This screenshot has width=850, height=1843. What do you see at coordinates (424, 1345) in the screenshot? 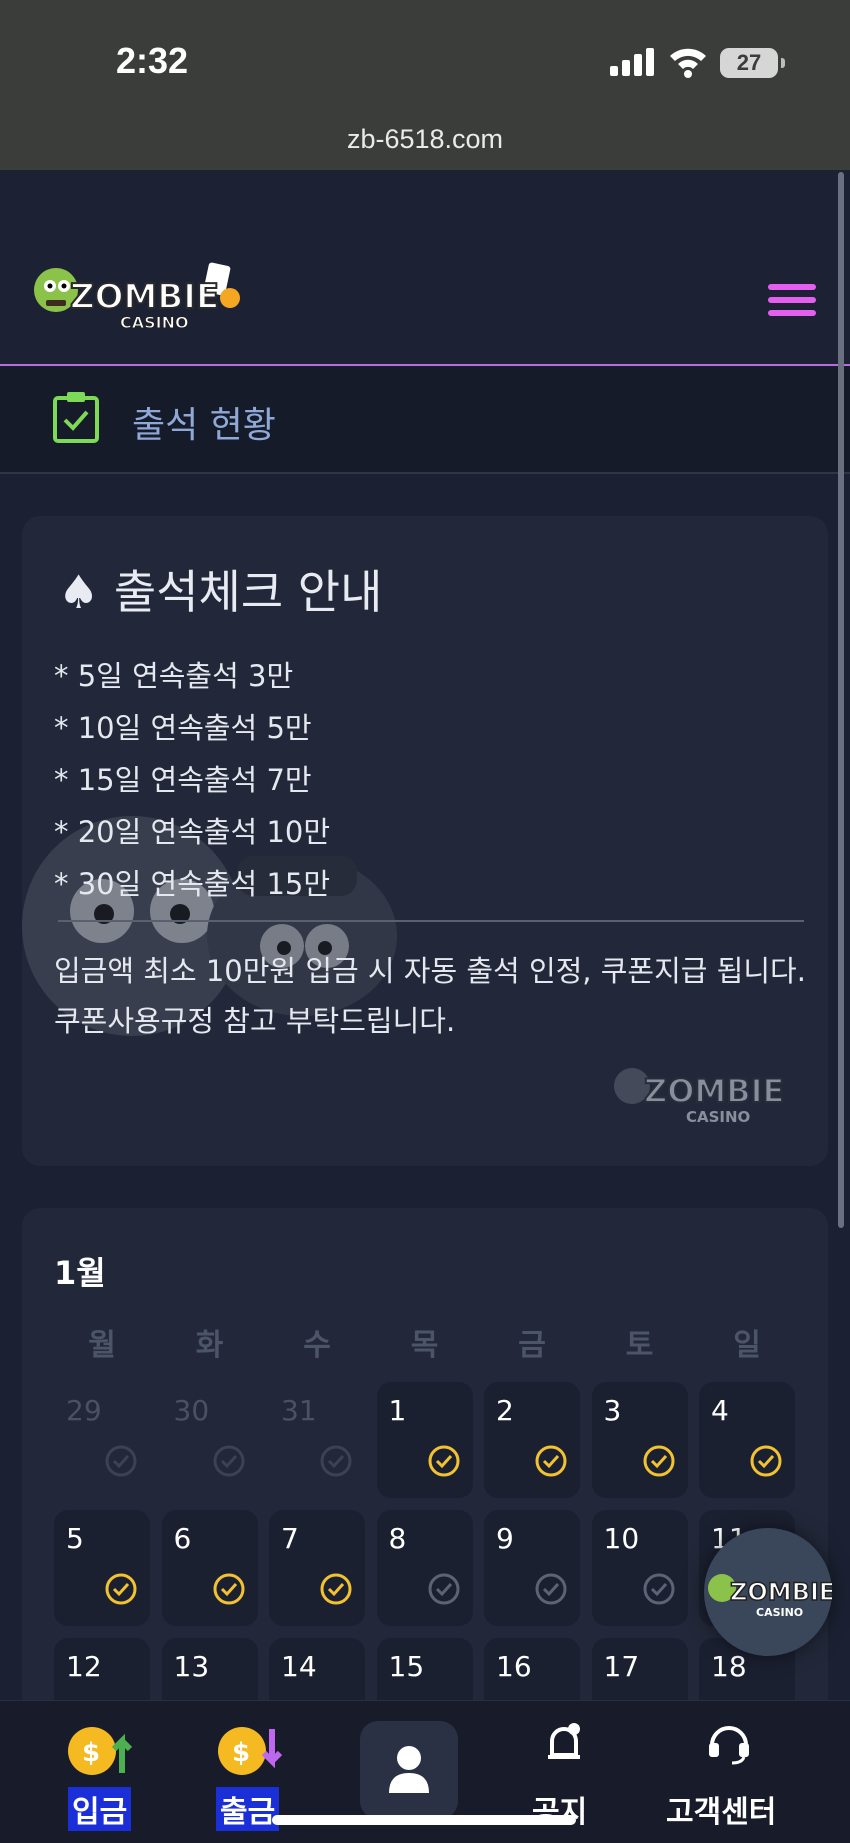
I see `weekday-header: 목` at bounding box center [424, 1345].